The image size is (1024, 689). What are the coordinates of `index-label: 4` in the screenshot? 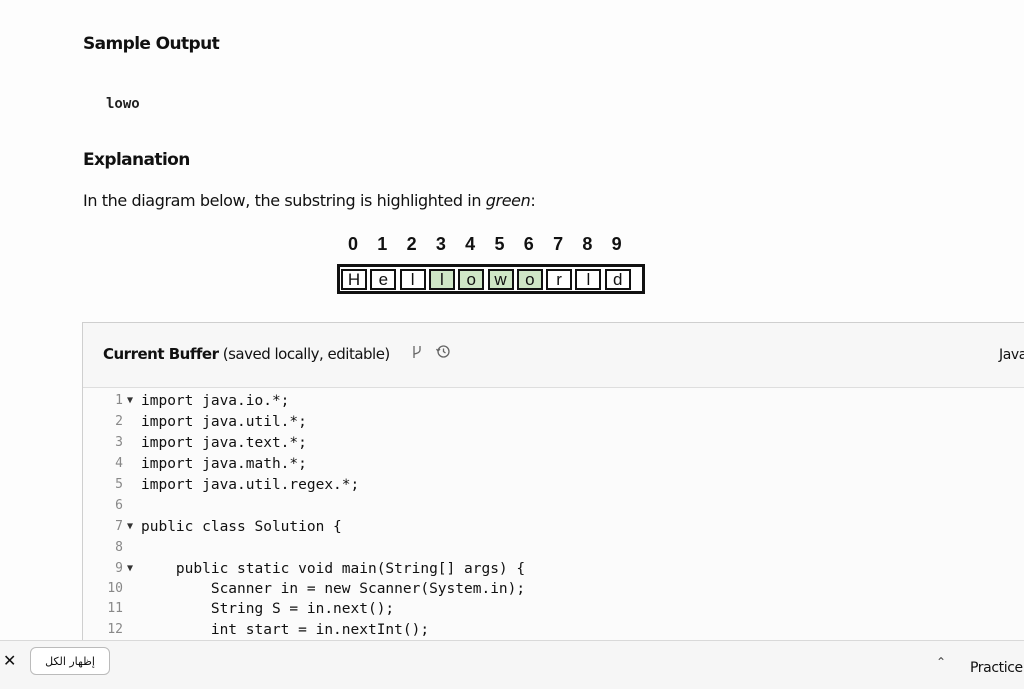 It's located at (470, 244).